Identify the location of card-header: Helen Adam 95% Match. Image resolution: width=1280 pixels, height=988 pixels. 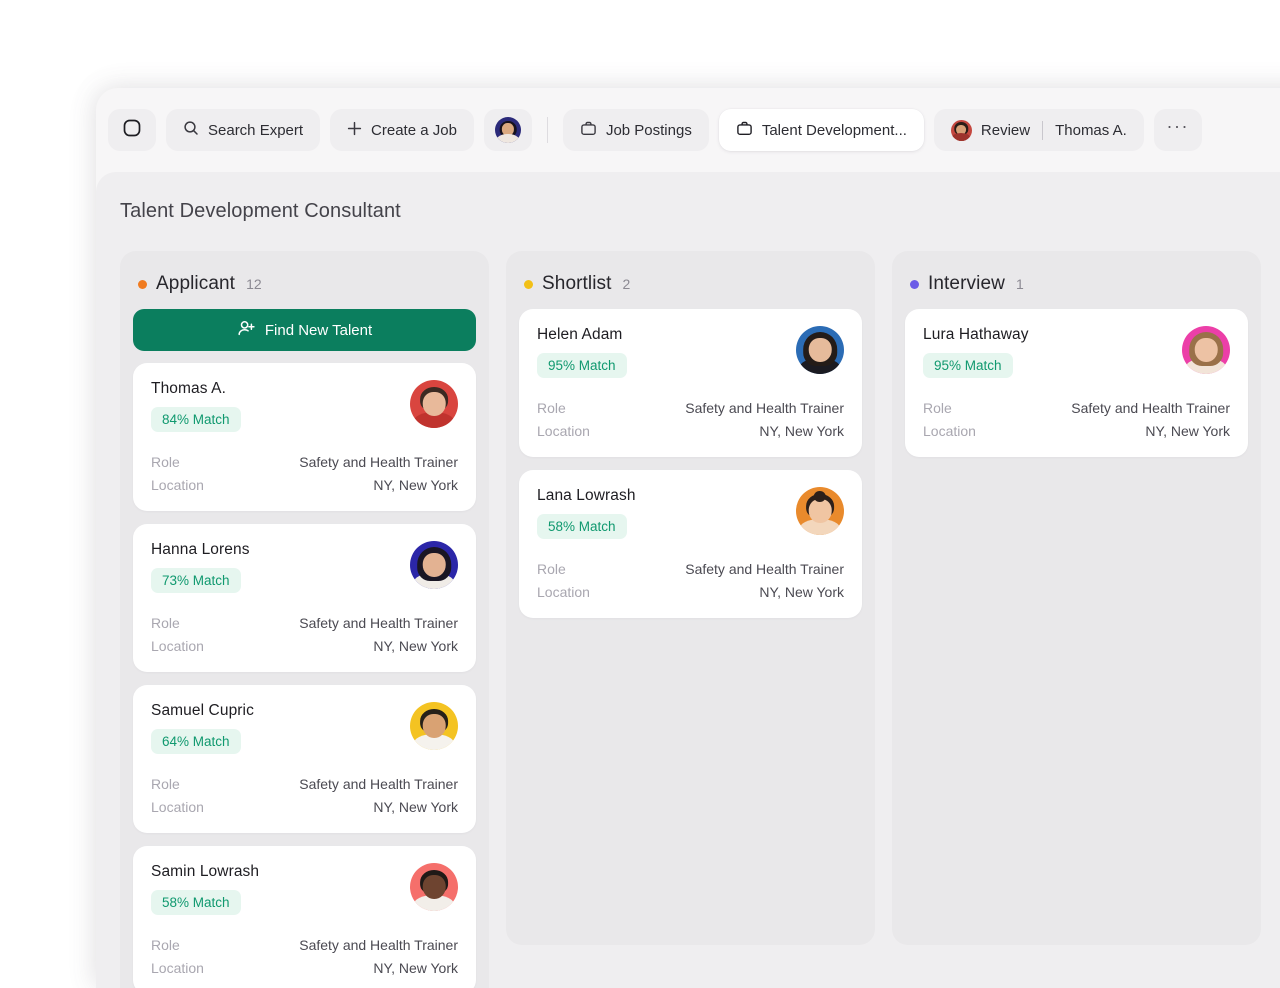
(690, 352).